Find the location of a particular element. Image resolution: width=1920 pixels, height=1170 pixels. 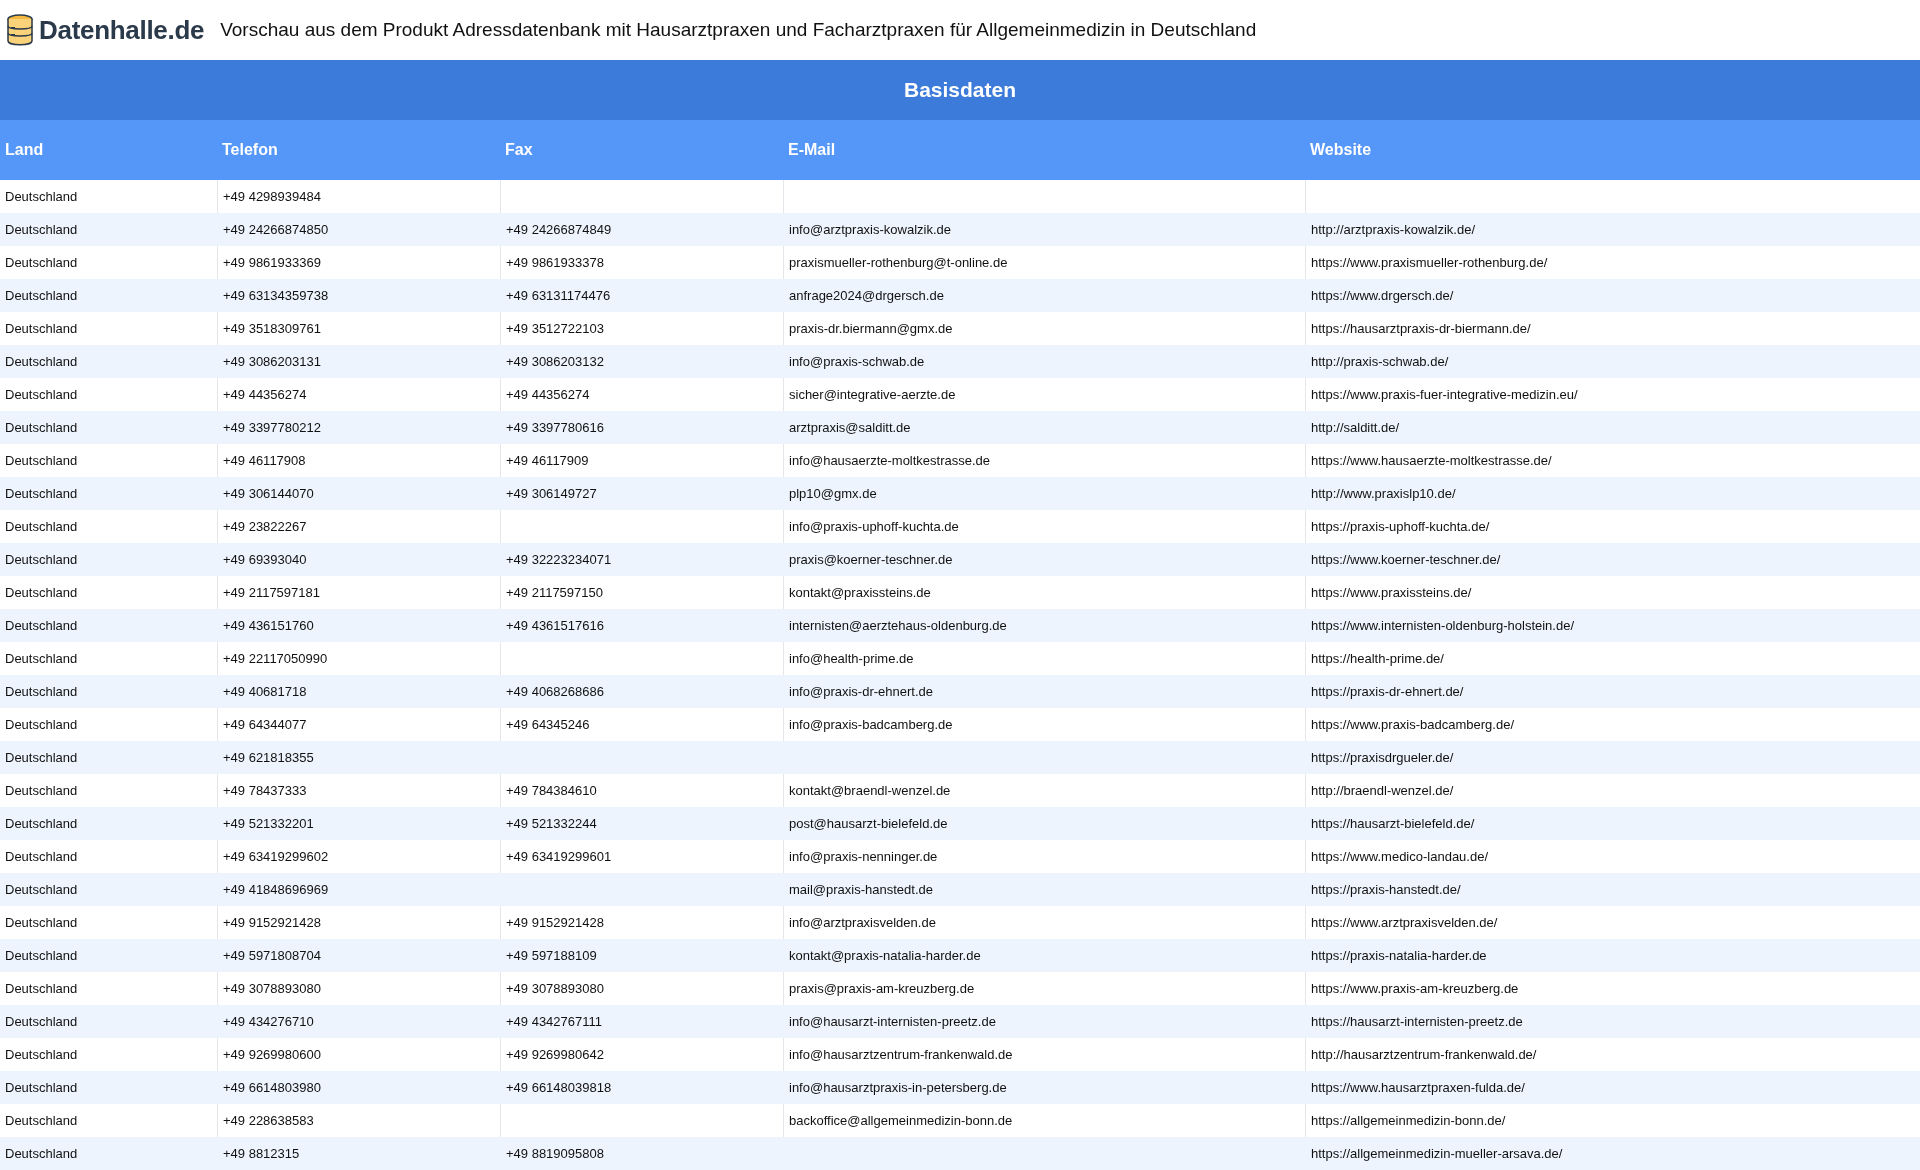

table-cell: info@hausarztpraxis-in-petersberg.de is located at coordinates (1044, 1087).